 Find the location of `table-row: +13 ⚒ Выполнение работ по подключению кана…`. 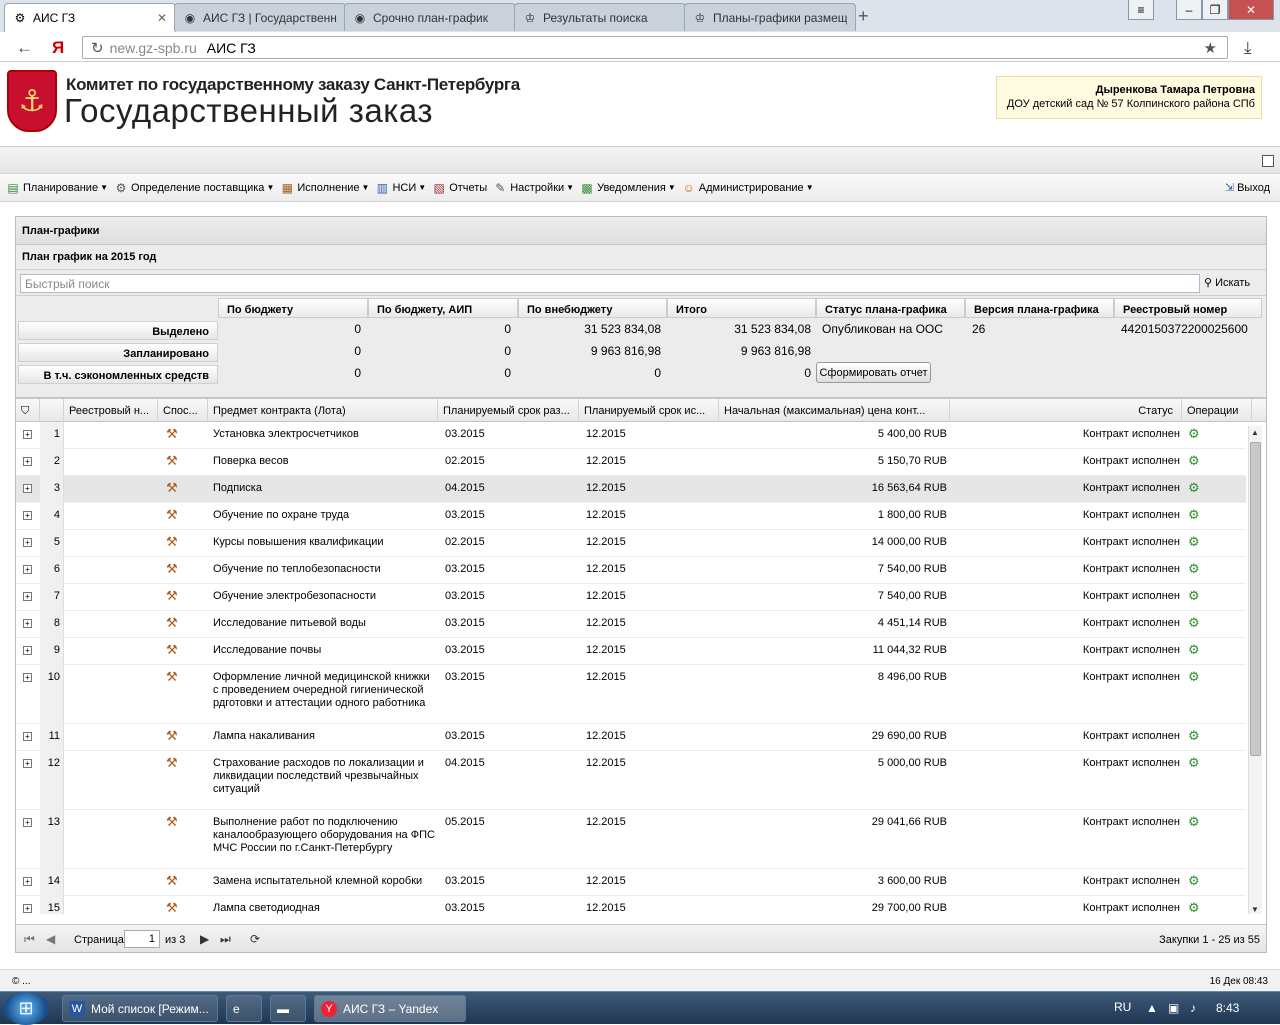

table-row: +13 ⚒ Выполнение работ по подключению кана… is located at coordinates (631, 839).